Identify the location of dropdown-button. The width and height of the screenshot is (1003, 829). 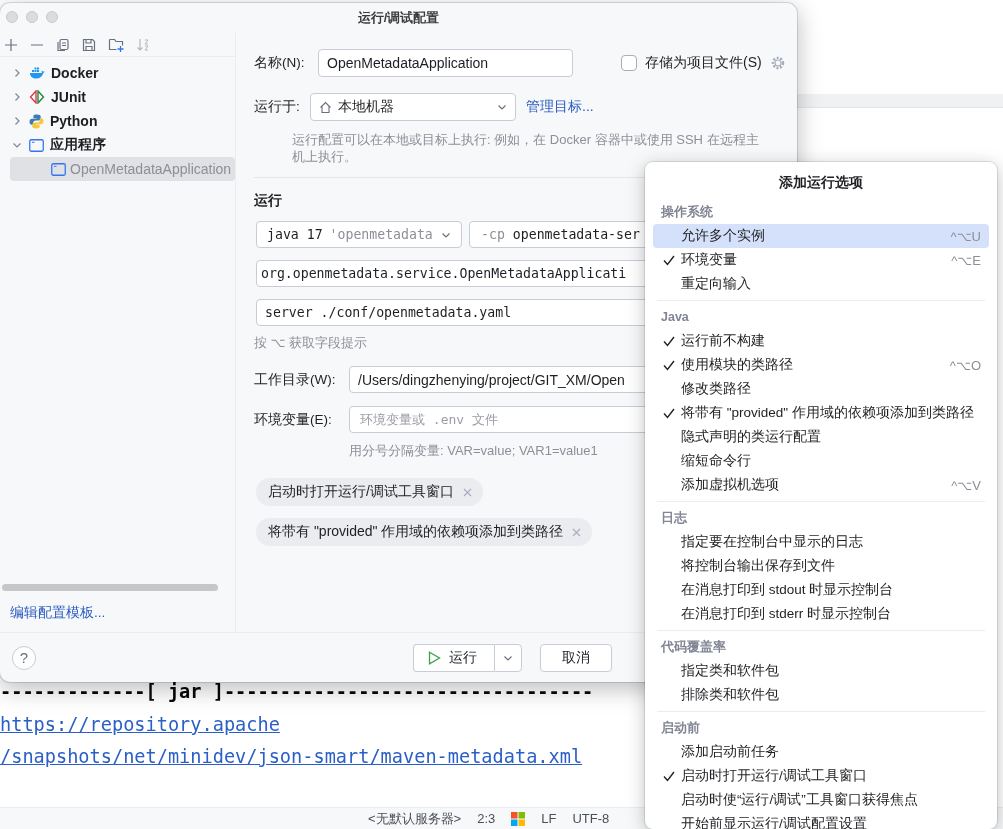
(508, 657).